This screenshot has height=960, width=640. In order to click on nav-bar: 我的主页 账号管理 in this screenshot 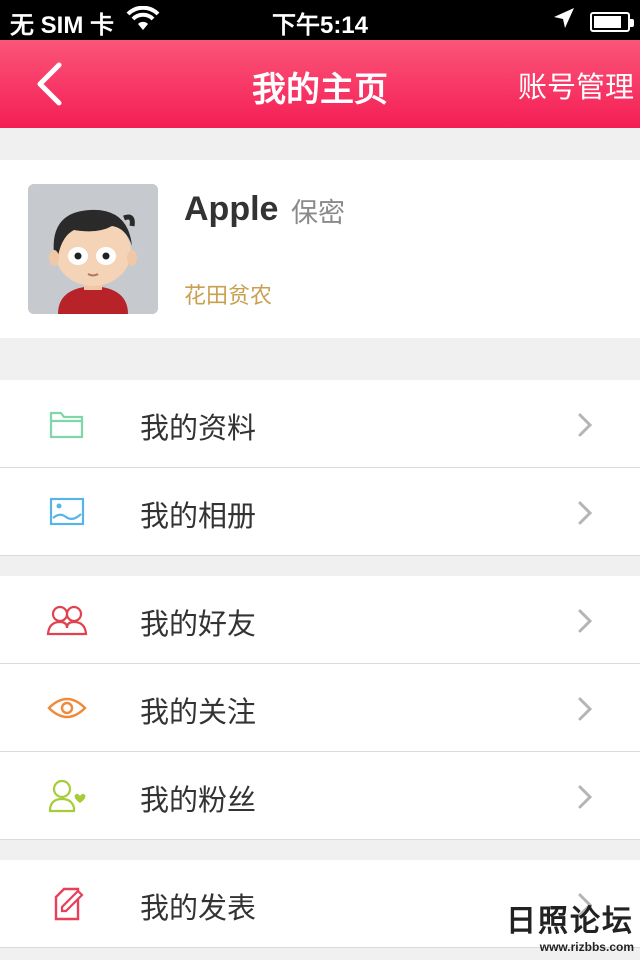, I will do `click(320, 84)`.